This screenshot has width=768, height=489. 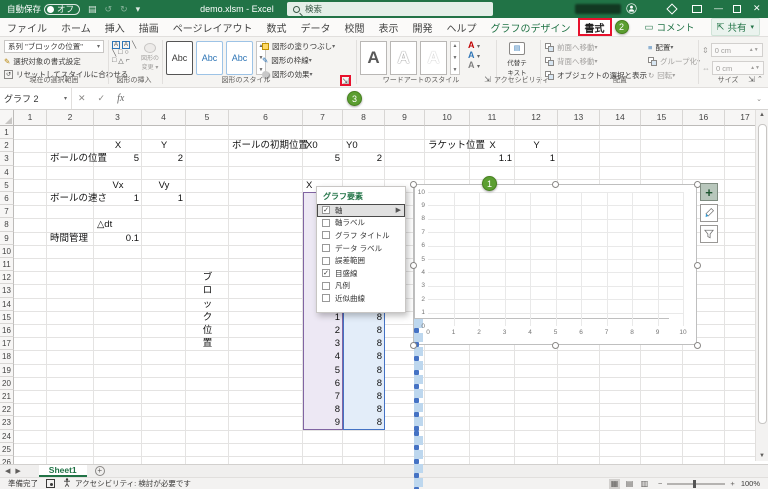 What do you see at coordinates (674, 61) in the screenshot?
I see `group-button: グループ化 ▾` at bounding box center [674, 61].